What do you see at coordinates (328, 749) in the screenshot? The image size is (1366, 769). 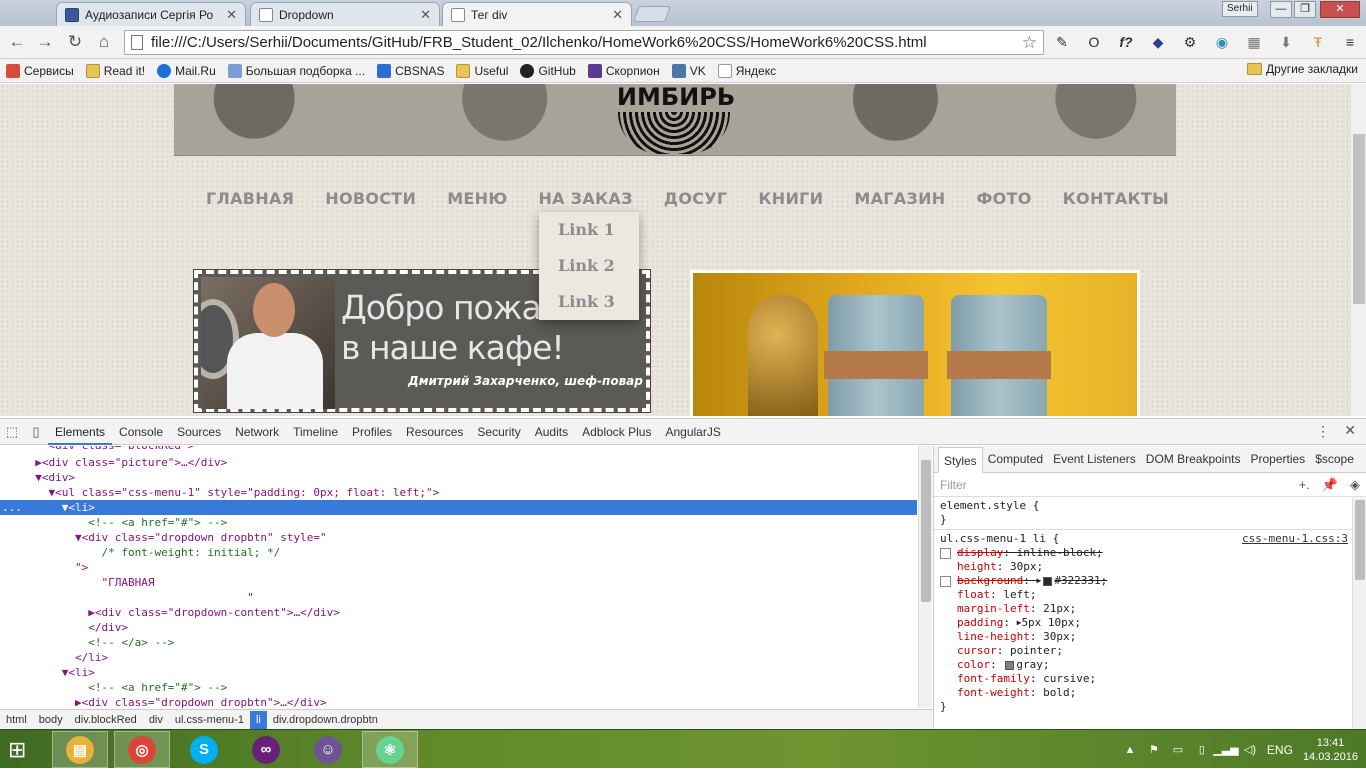 I see `taskbar-app-github-desktop: ☺` at bounding box center [328, 749].